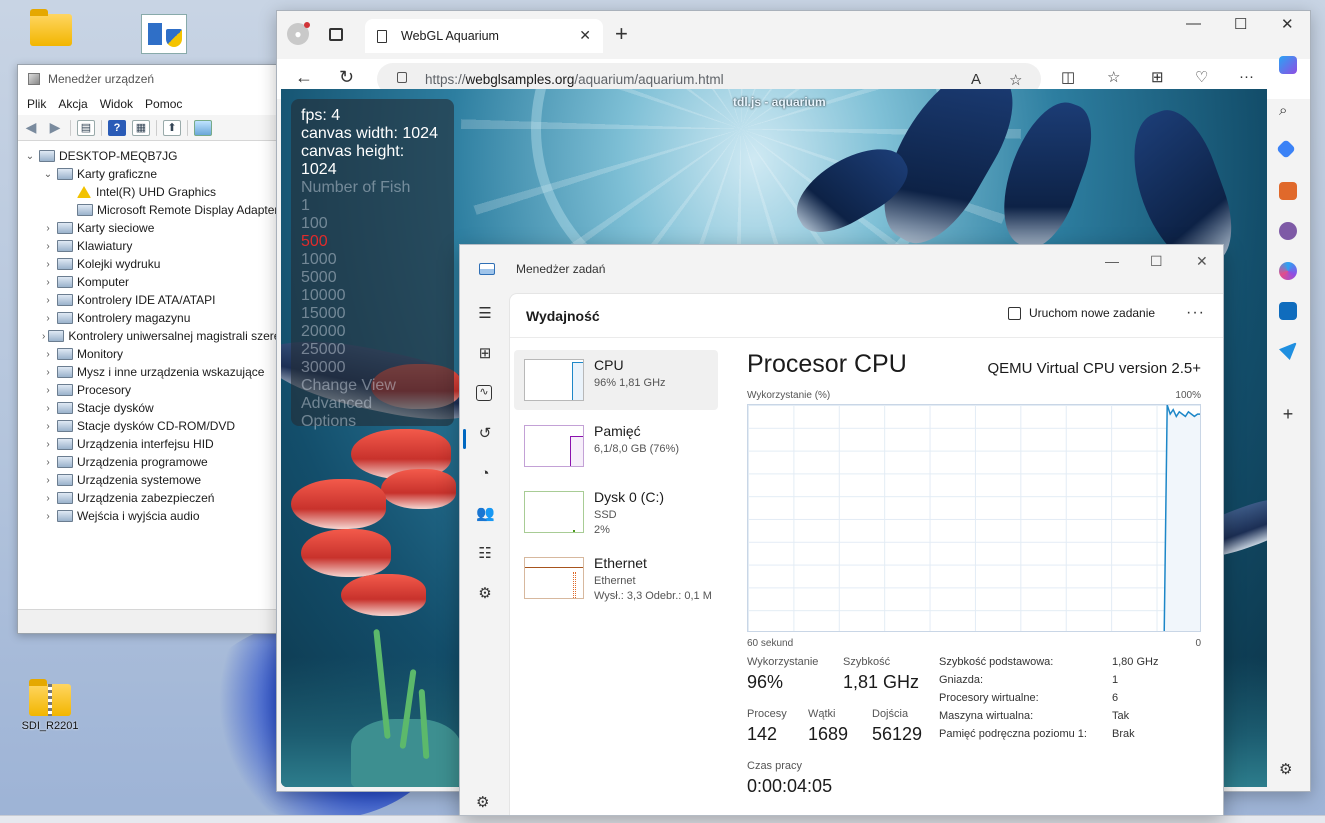  I want to click on fish-count-option: 30000, so click(372, 368).